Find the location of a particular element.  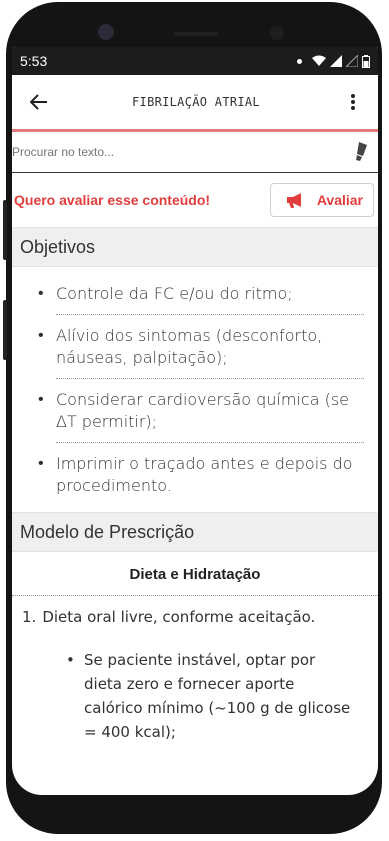

app-bar: FIBRILAÇÃO ATRIAL is located at coordinates (195, 103).